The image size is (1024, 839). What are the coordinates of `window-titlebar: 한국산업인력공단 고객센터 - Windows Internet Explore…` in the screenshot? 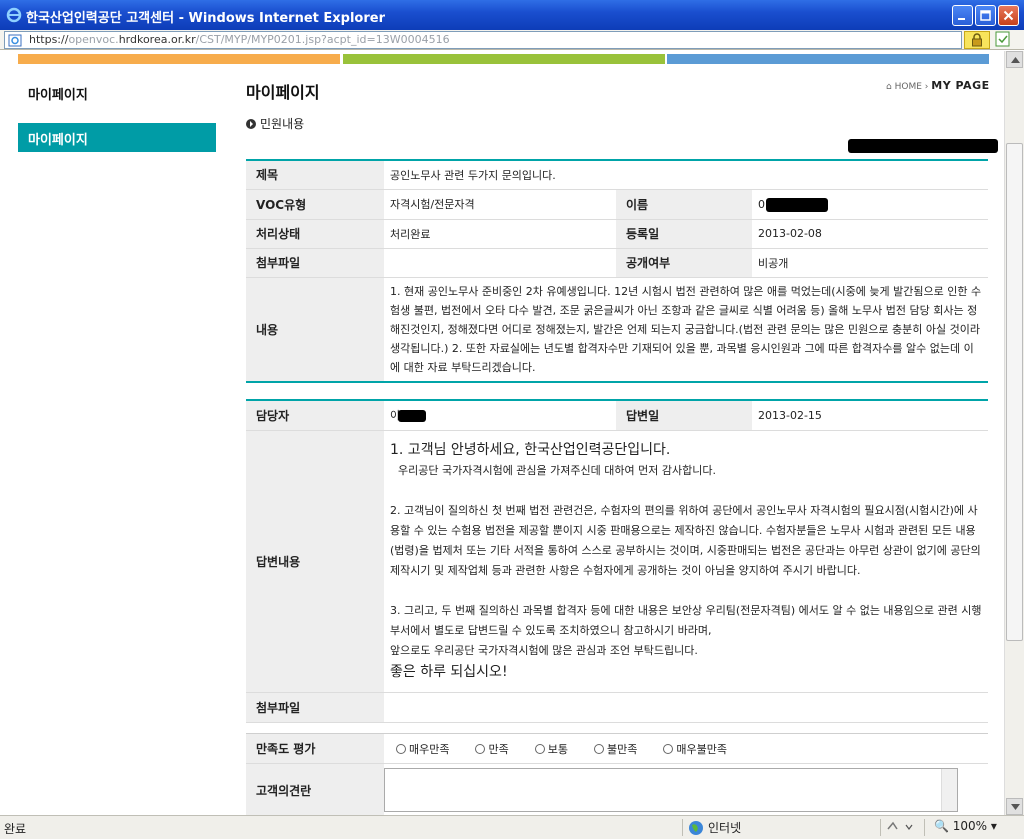 It's located at (512, 15).